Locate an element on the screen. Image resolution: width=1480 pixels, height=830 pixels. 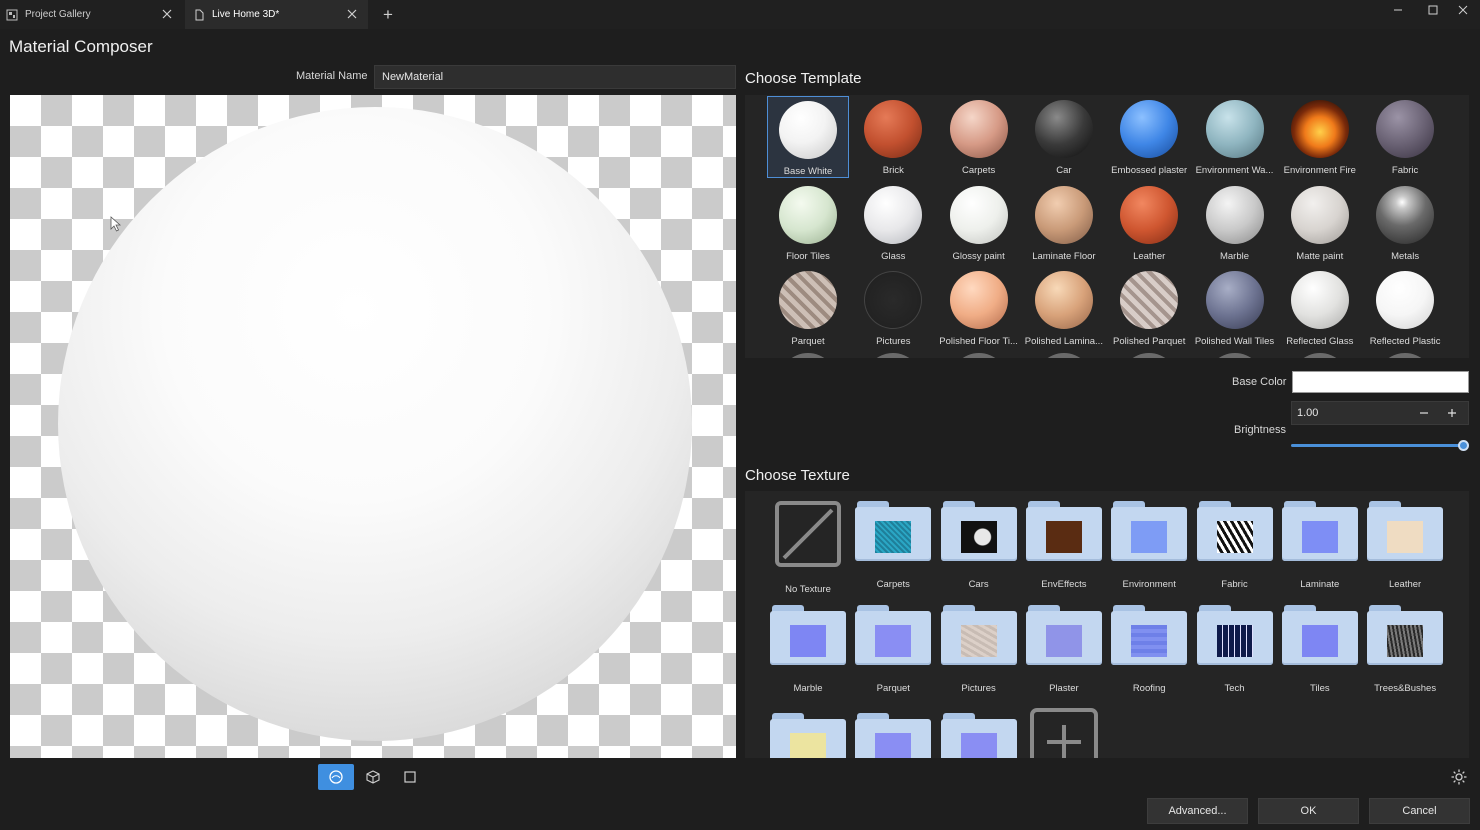
texture-item: Parquet is located at coordinates (893, 649).